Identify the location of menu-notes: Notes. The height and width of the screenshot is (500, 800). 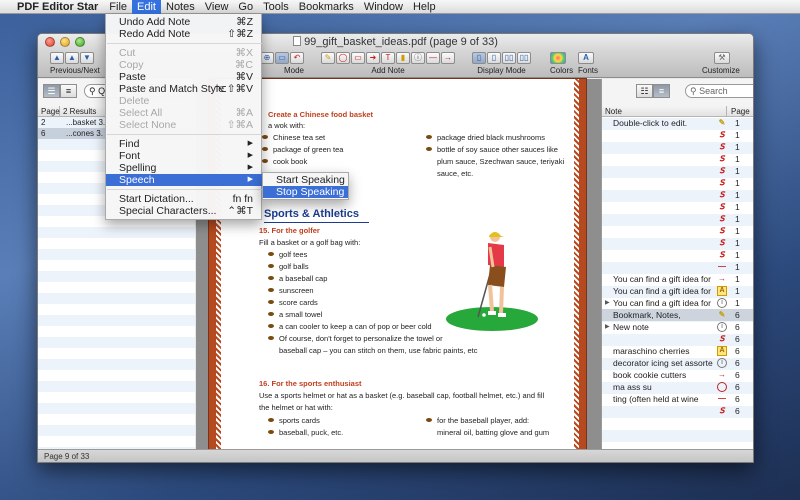
(180, 7).